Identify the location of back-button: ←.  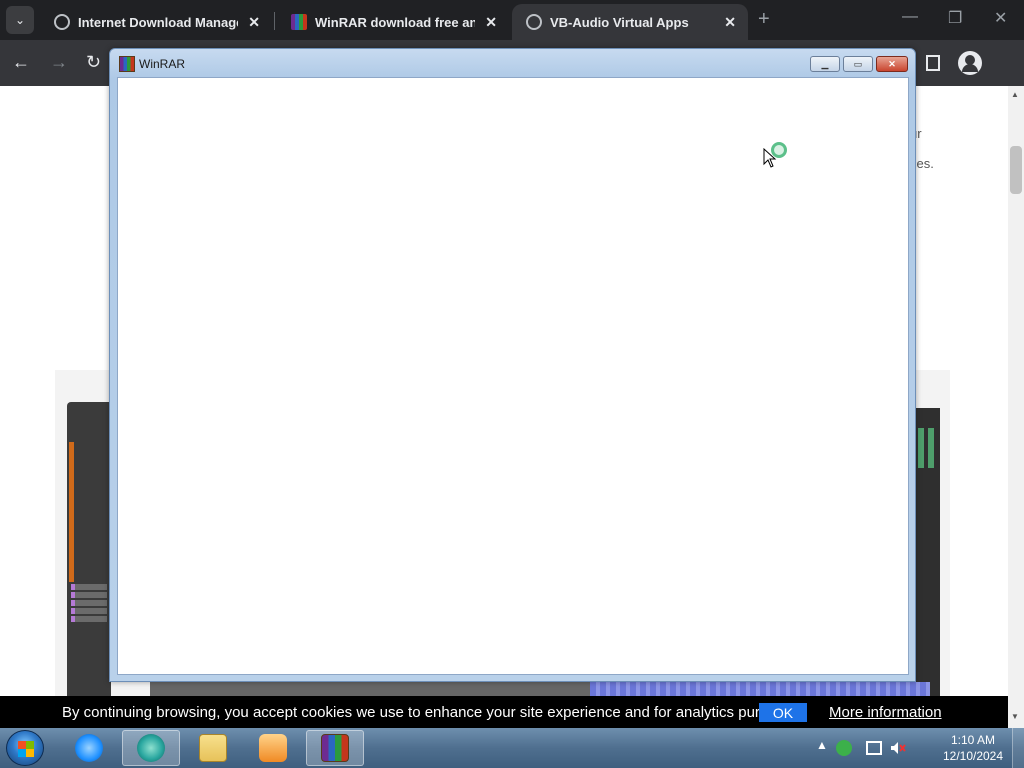
(21, 62).